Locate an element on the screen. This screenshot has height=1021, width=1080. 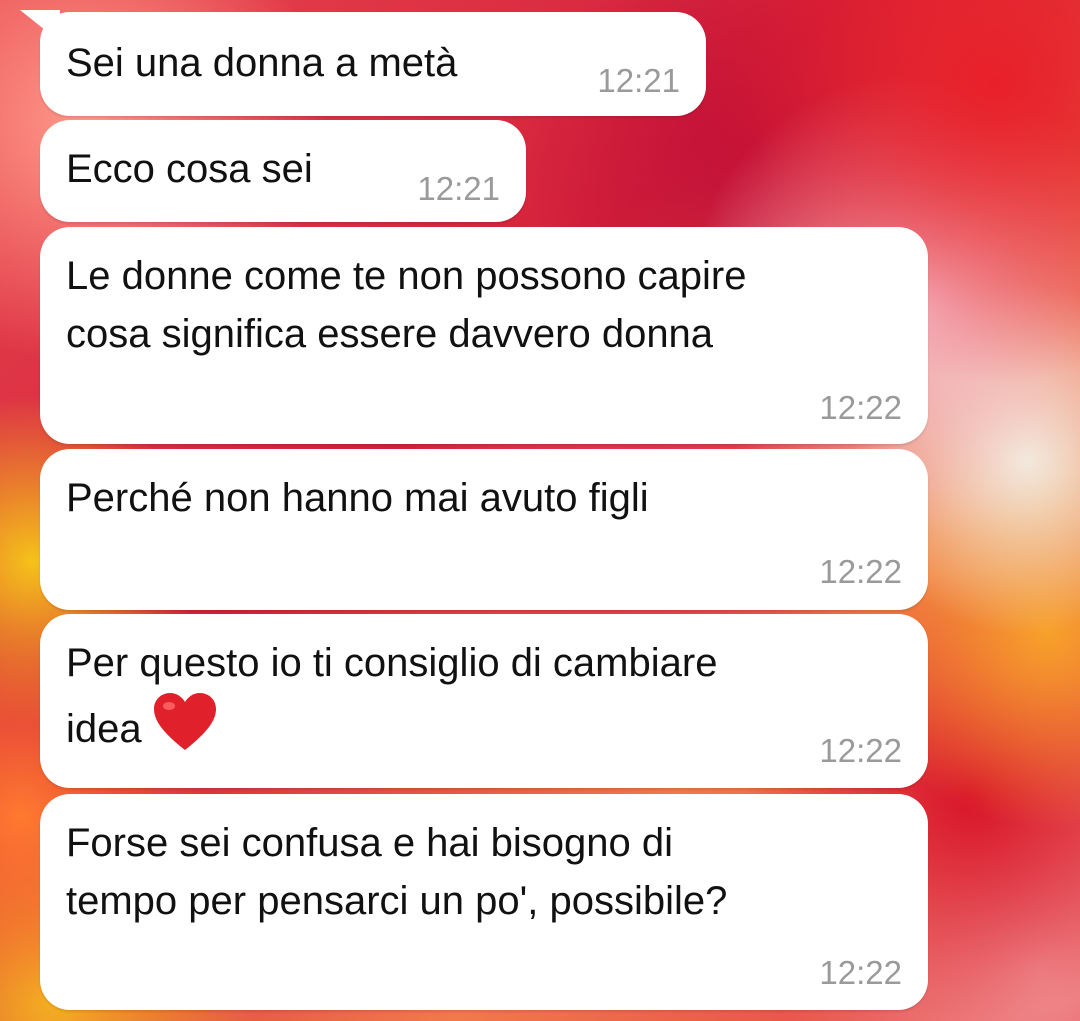
message-text: Sei una donna a metà is located at coordinates (262, 63).